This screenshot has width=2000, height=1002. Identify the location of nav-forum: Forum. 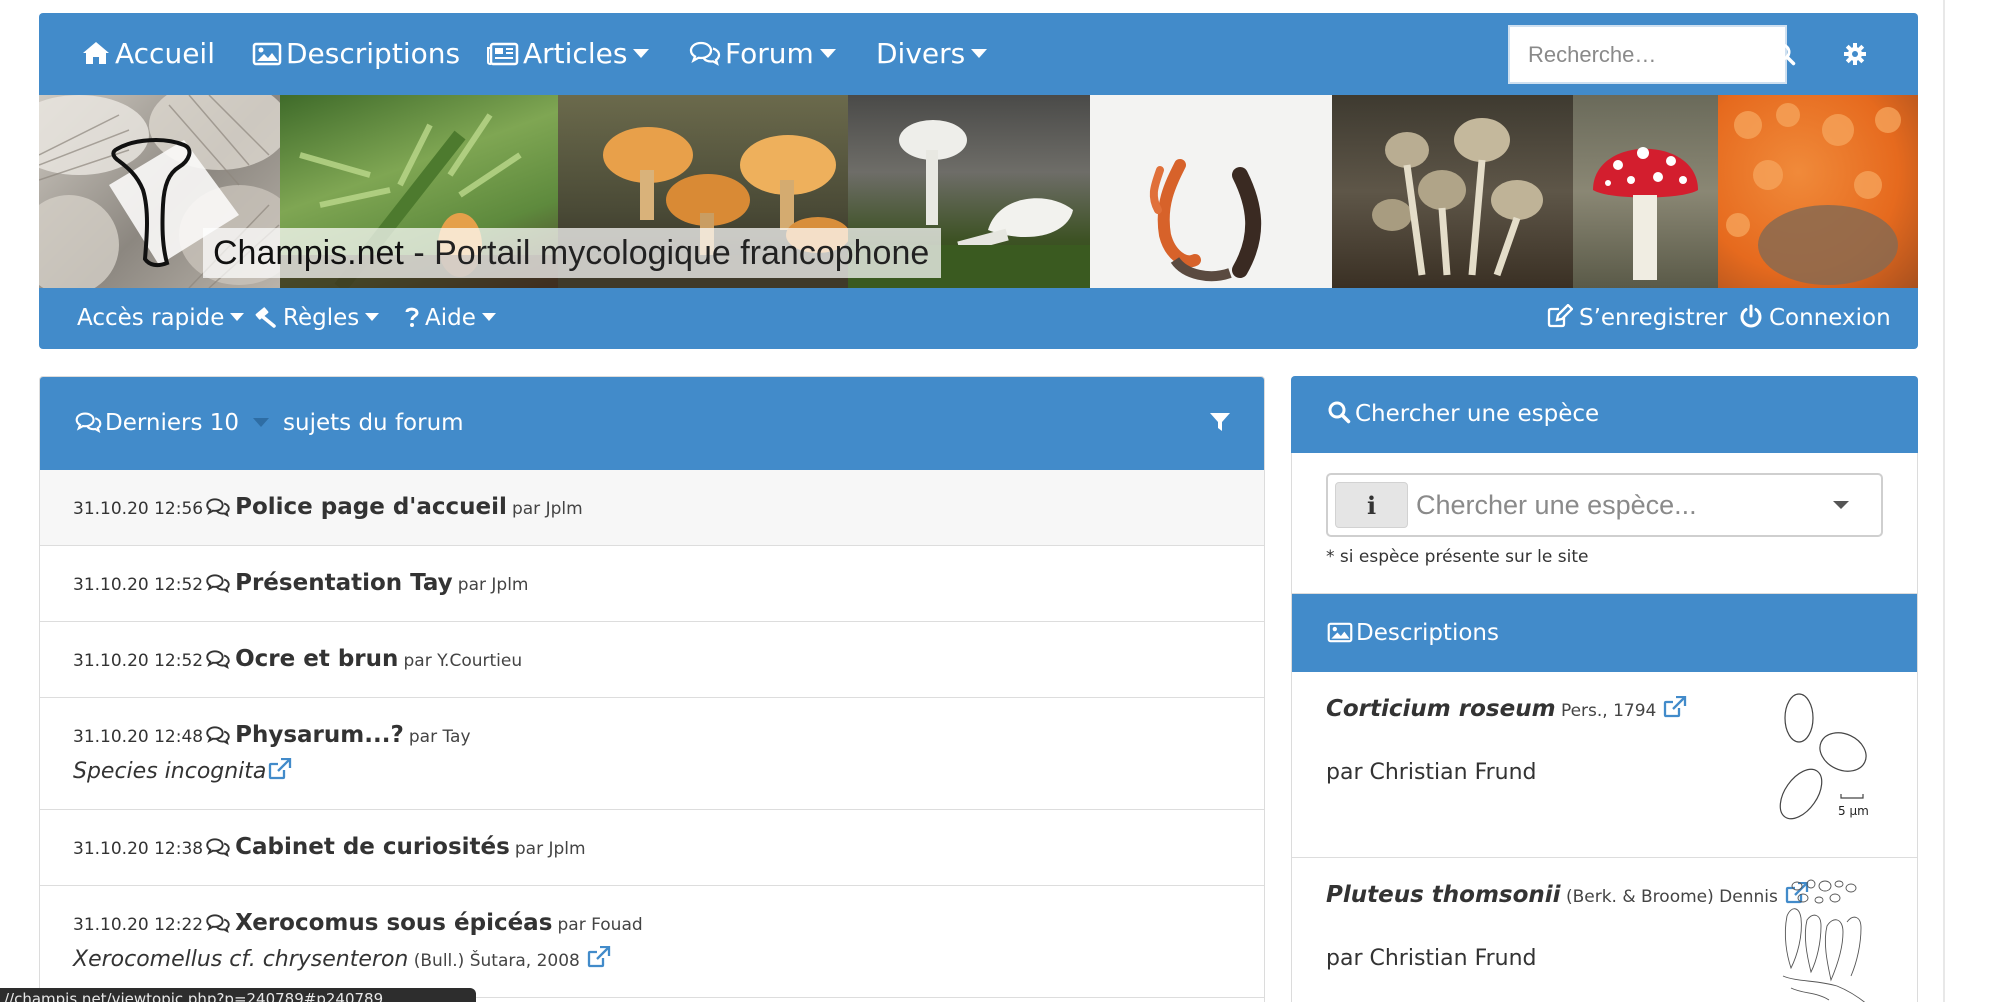
(762, 54).